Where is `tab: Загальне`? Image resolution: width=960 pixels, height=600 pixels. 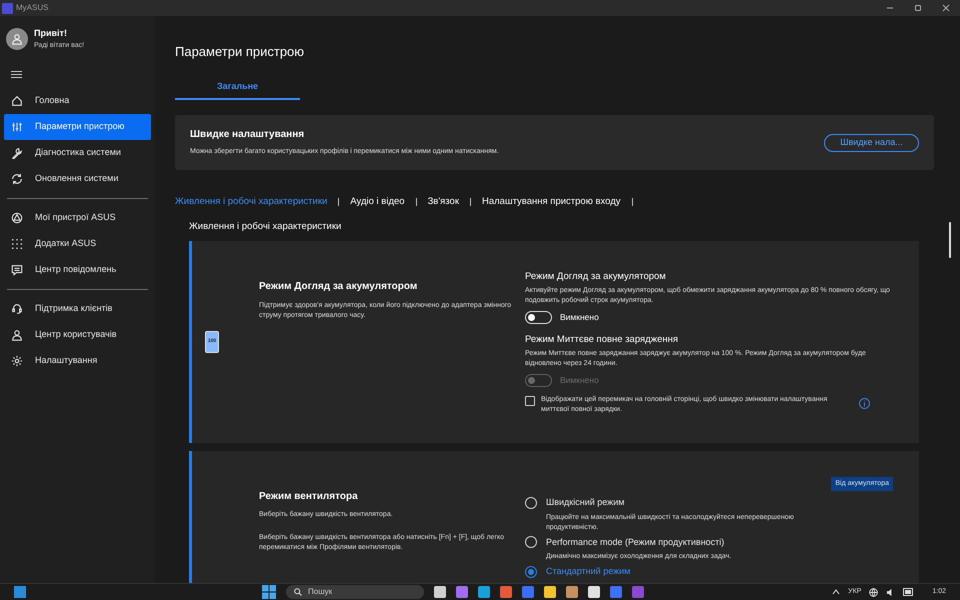 tab: Загальне is located at coordinates (237, 90).